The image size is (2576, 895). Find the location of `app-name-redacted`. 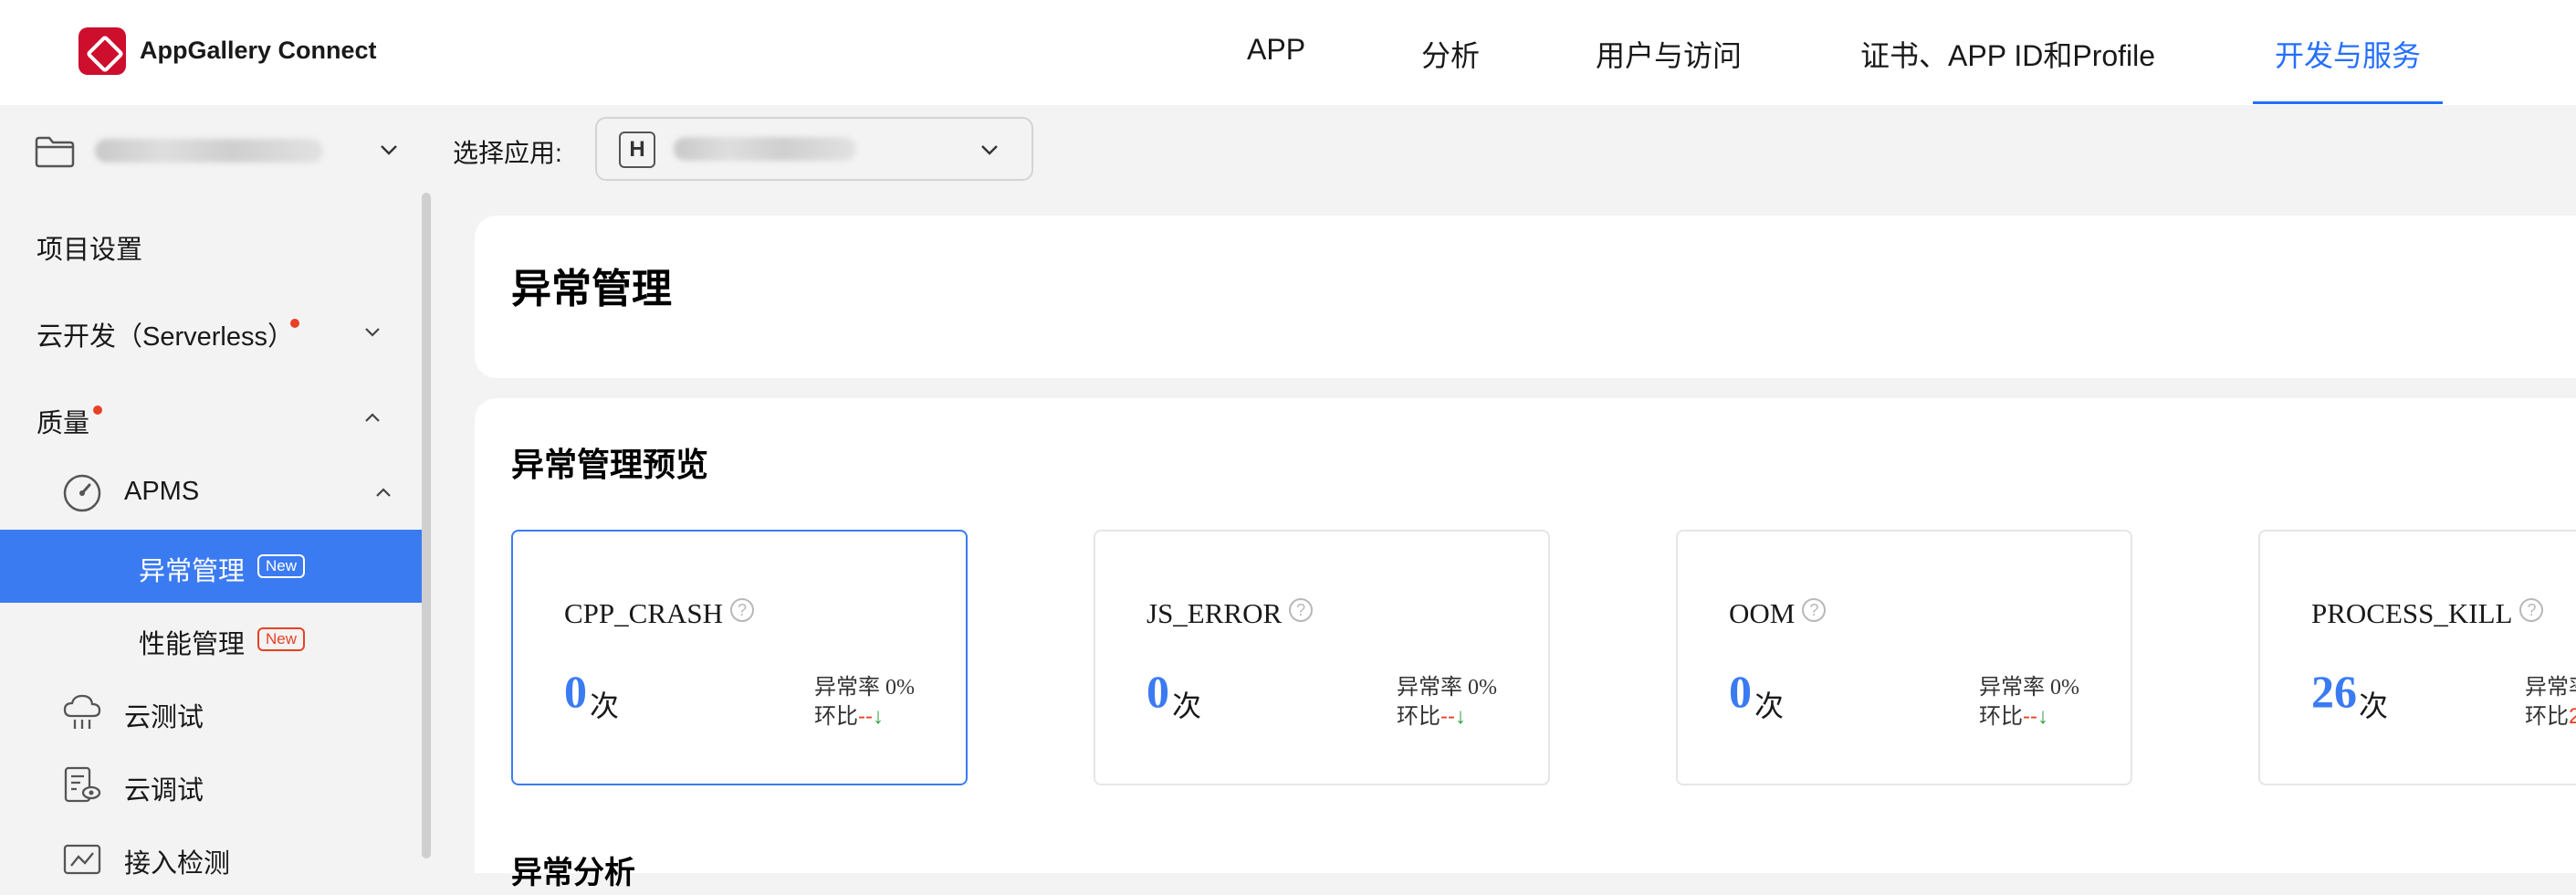

app-name-redacted is located at coordinates (765, 149).